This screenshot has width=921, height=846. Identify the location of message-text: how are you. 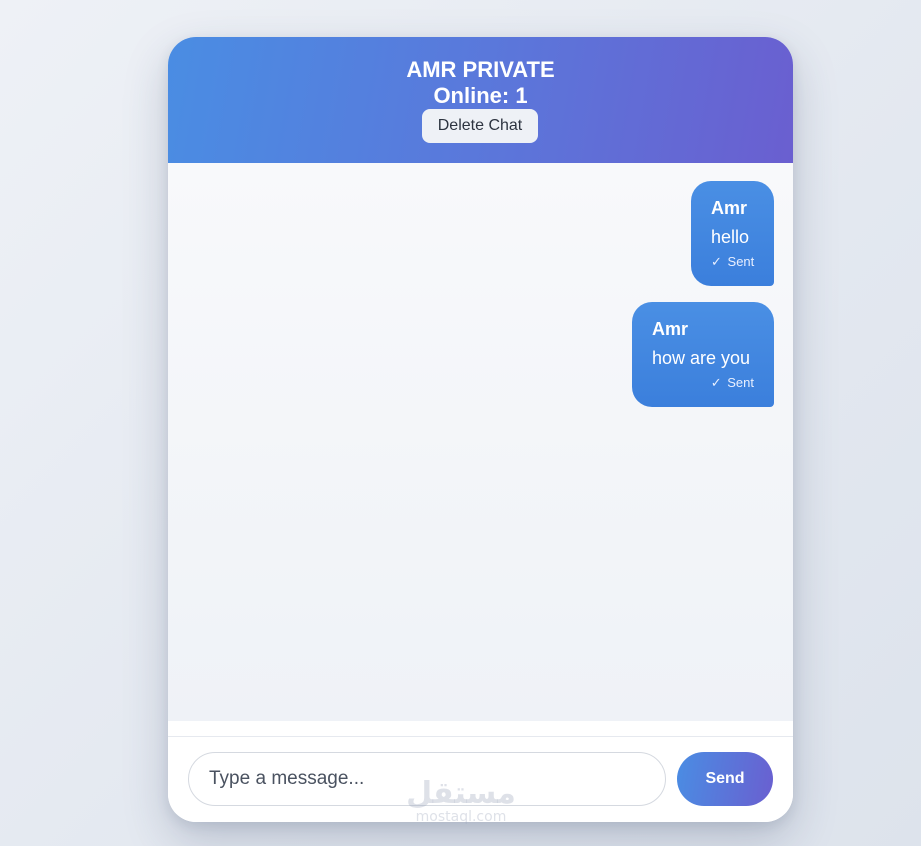
(701, 358).